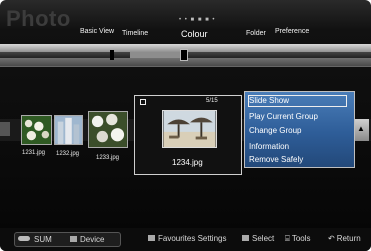 The image size is (371, 251). I want to click on return-label: Return, so click(348, 238).